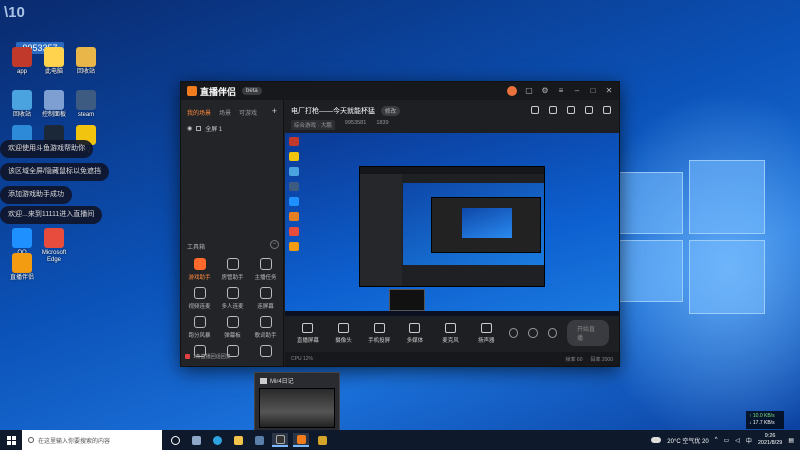 The image size is (800, 450). I want to click on go-live-button: 开始直播, so click(588, 333).